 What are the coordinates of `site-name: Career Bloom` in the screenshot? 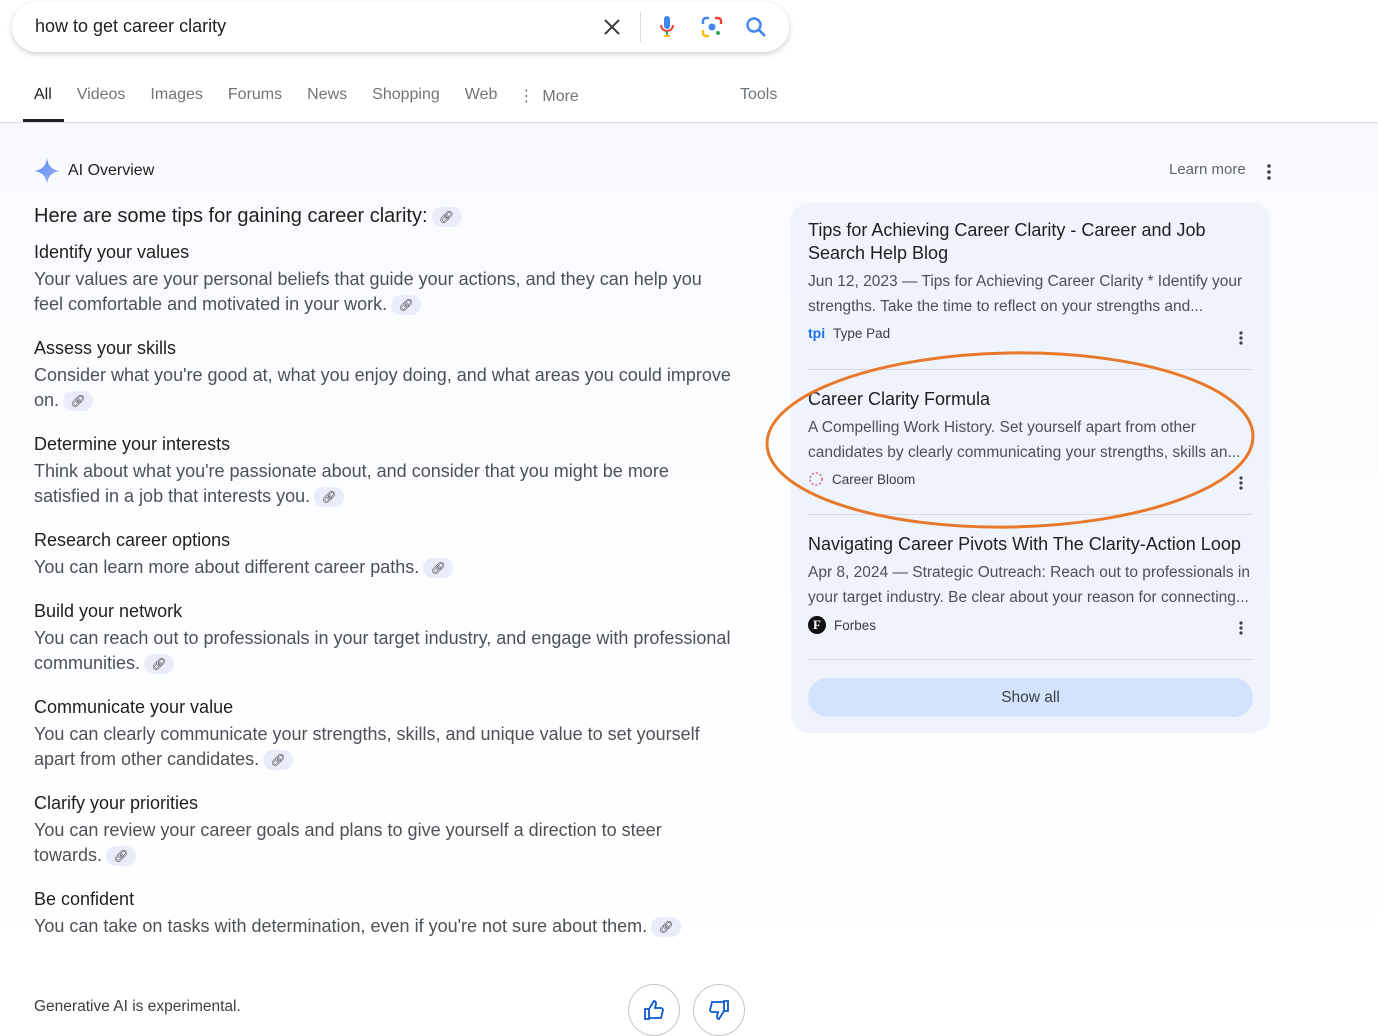 It's located at (874, 479).